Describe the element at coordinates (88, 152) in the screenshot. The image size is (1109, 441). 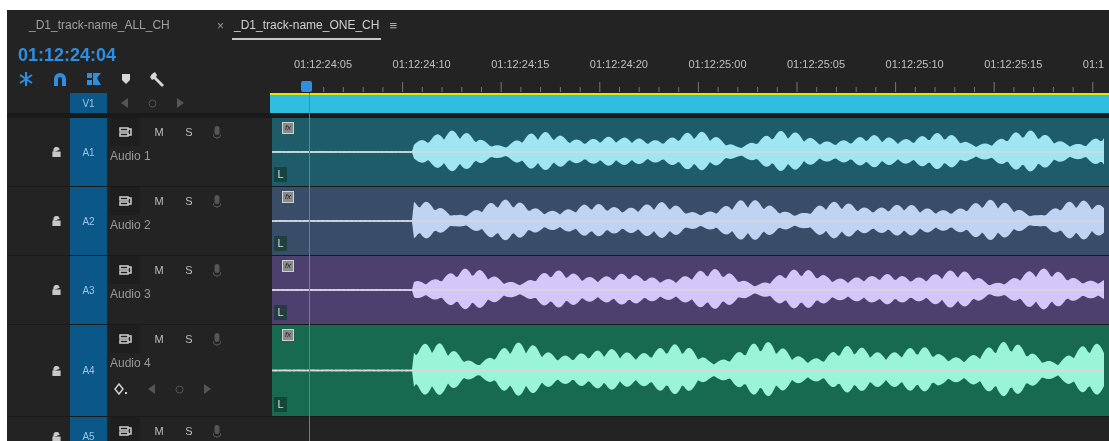
I see `track-target-button: A1` at that location.